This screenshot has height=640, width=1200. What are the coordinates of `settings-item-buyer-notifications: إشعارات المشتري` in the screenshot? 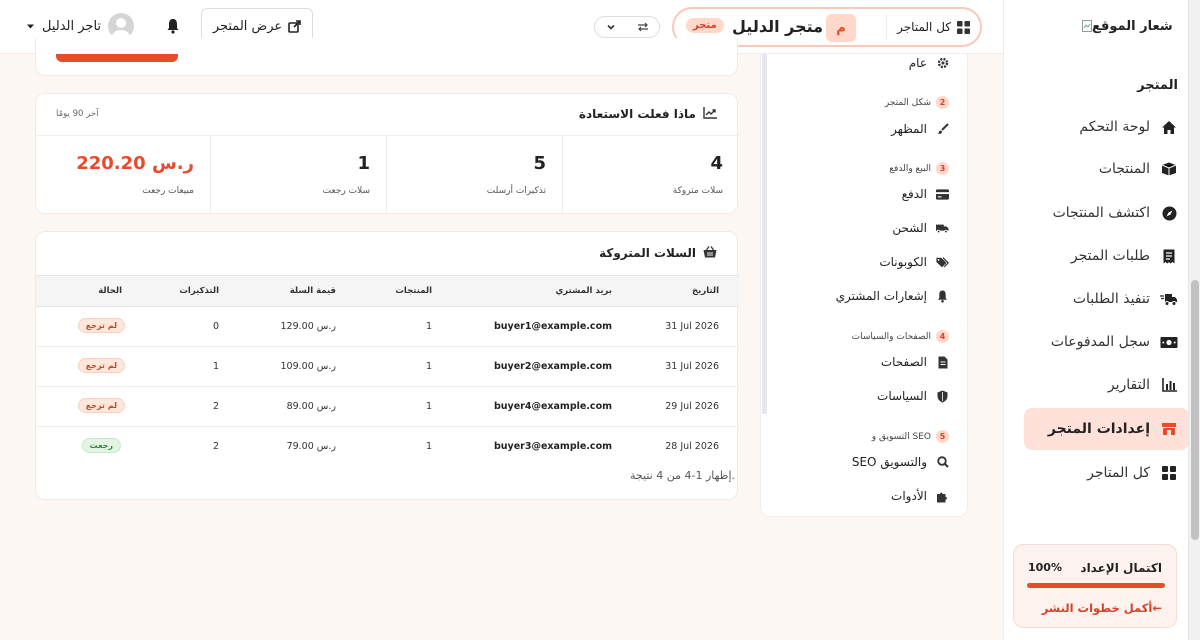 It's located at (892, 296).